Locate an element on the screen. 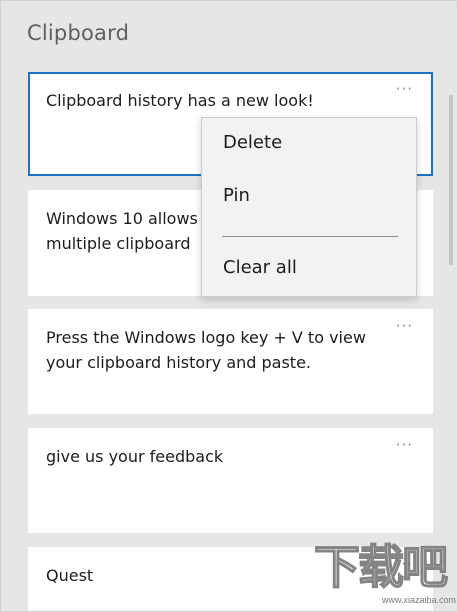 The height and width of the screenshot is (612, 458). menu-item-pin: Pin is located at coordinates (236, 195).